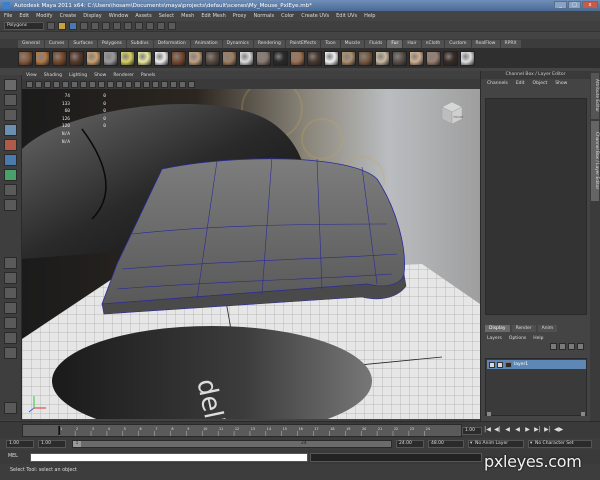 The image size is (600, 480). What do you see at coordinates (446, 444) in the screenshot?
I see `animation-end-field: 48.00` at bounding box center [446, 444].